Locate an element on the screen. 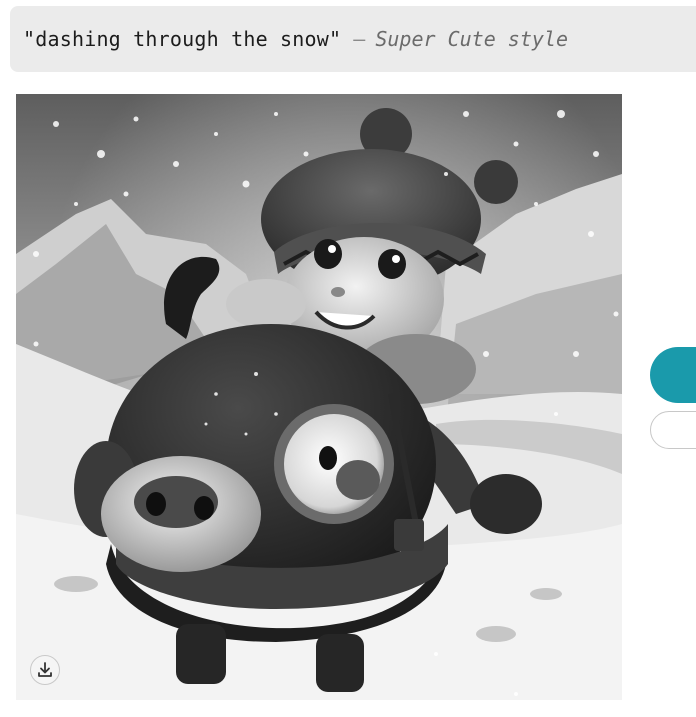 The width and height of the screenshot is (696, 717). prompt-text: "dashing through the snow" is located at coordinates (182, 39).